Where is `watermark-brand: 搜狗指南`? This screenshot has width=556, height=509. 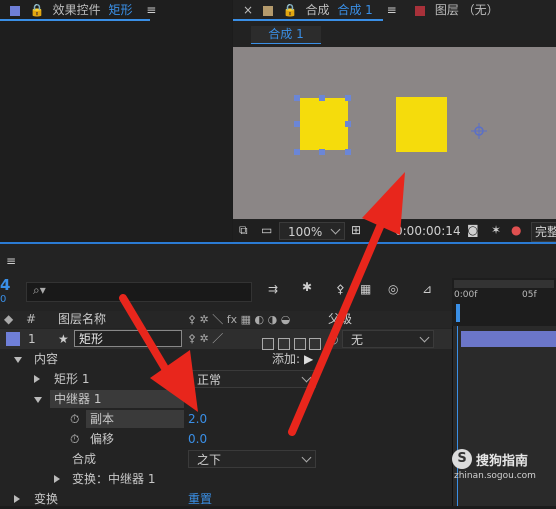
watermark-brand: 搜狗指南 is located at coordinates (502, 461).